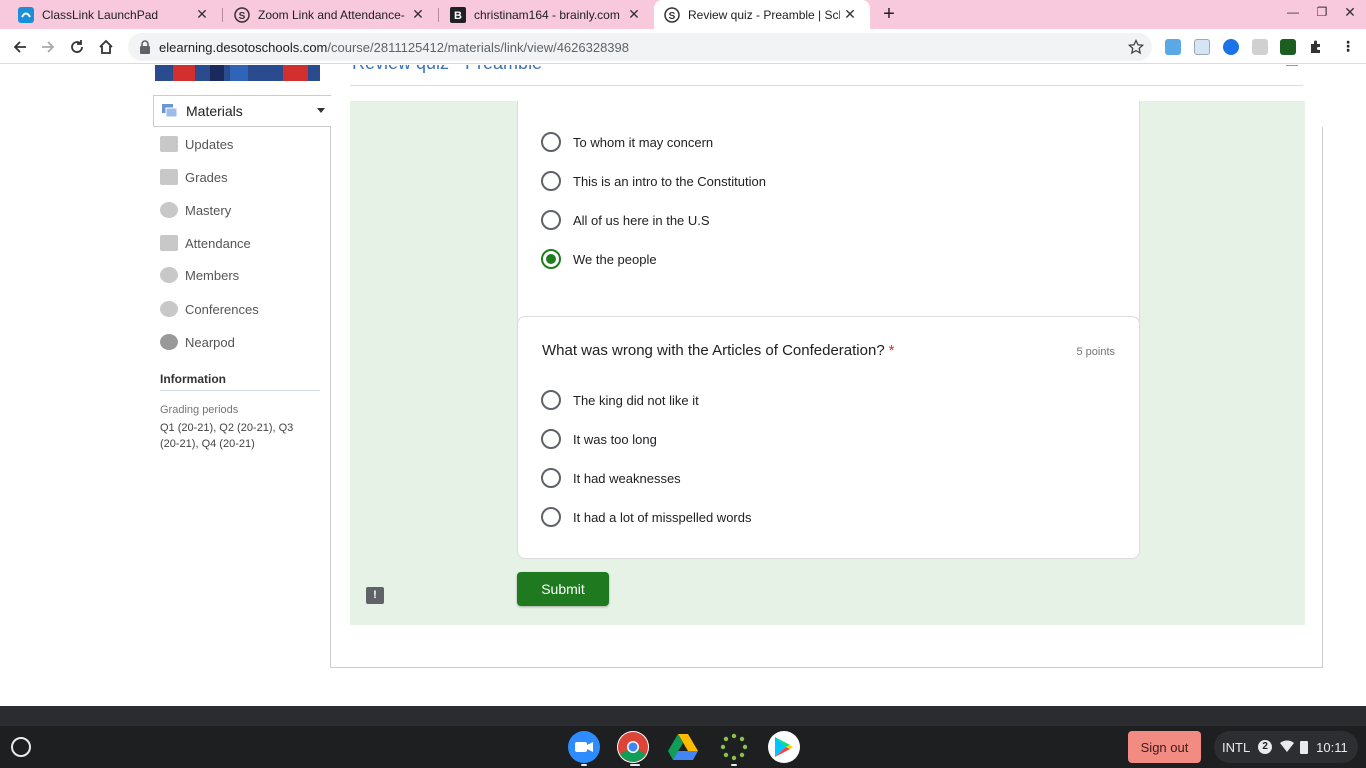 The height and width of the screenshot is (768, 1366). Describe the element at coordinates (643, 142) in the screenshot. I see `option-label: To whom it may concern` at that location.